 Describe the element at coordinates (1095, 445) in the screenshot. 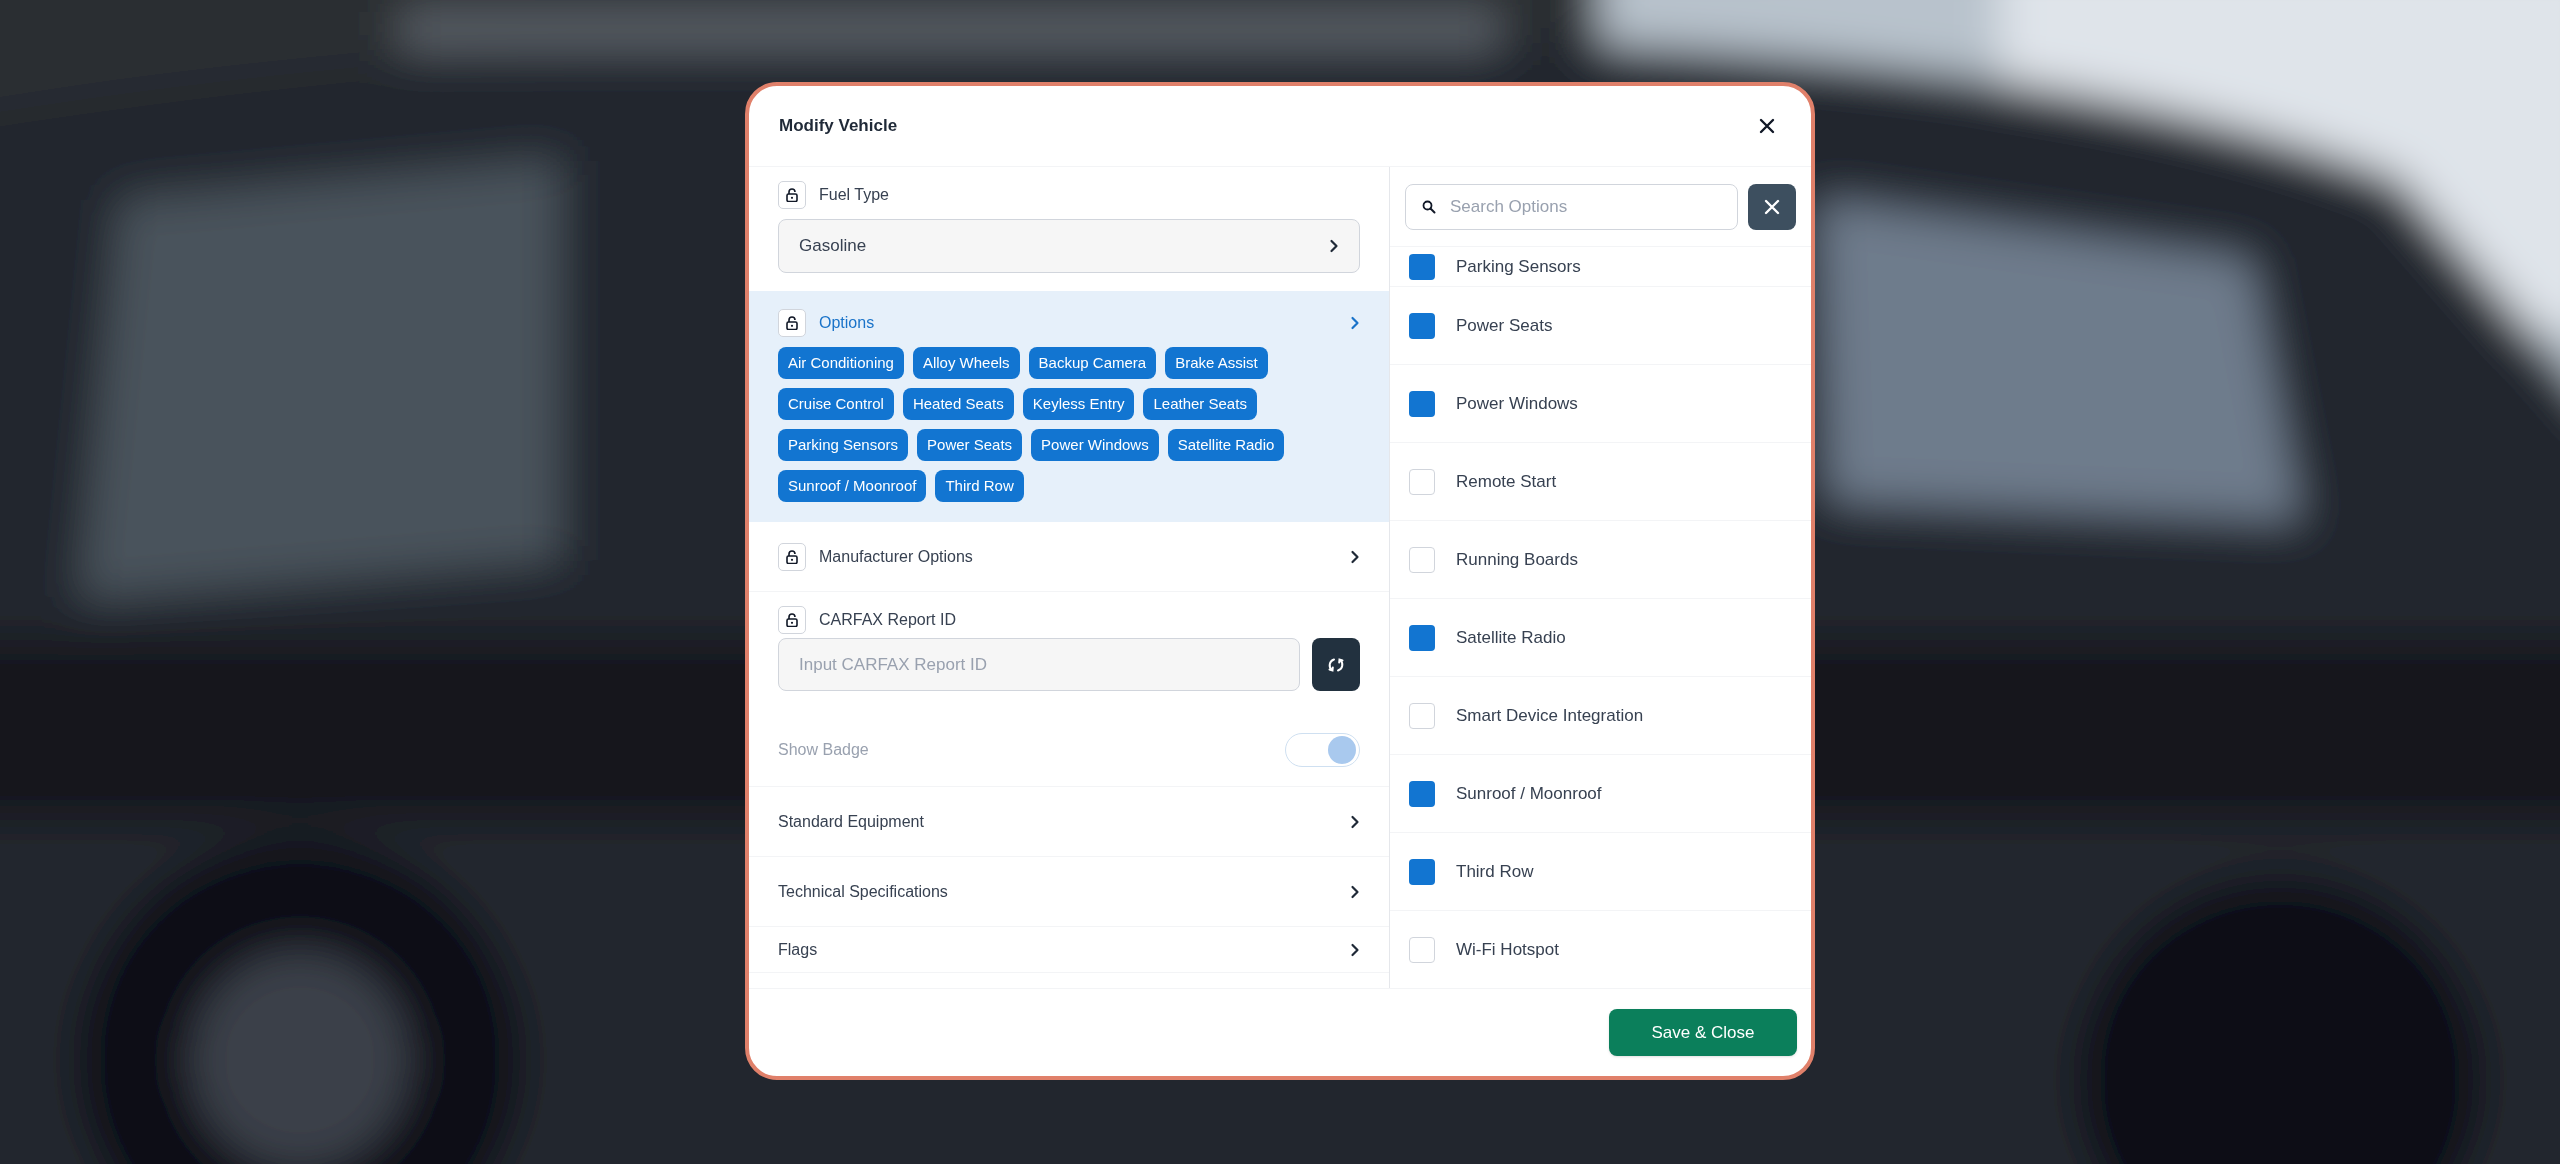

I see `option-tag: Power Windows` at that location.